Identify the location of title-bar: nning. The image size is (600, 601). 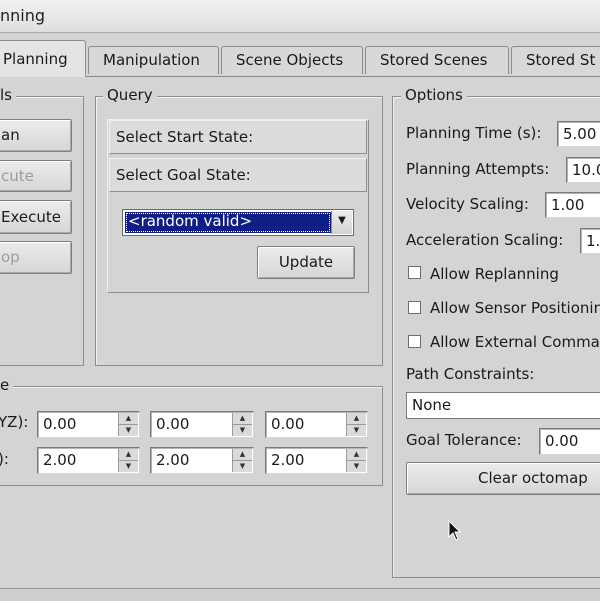
(300, 16).